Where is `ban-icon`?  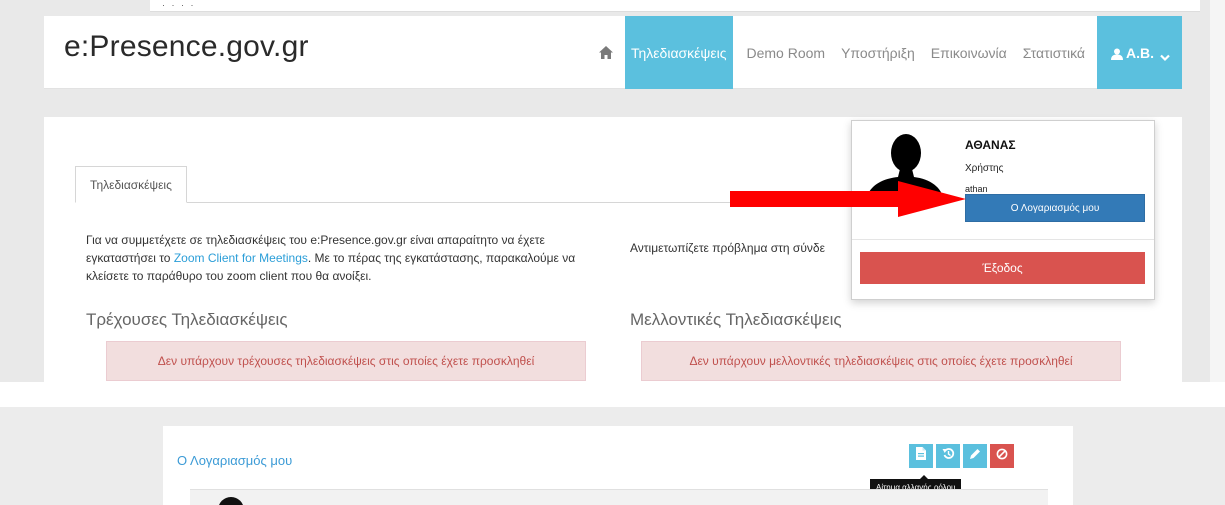
ban-icon is located at coordinates (1002, 456).